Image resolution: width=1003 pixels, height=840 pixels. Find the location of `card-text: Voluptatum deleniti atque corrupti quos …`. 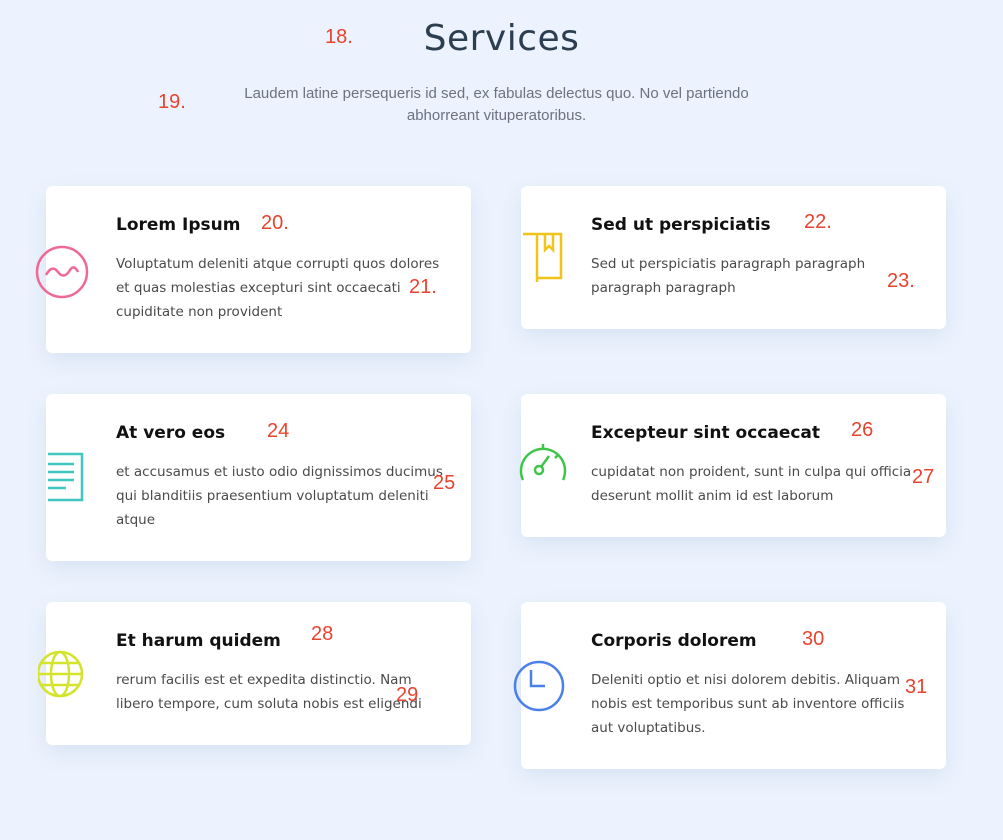

card-text: Voluptatum deleniti atque corrupti quos … is located at coordinates (278, 288).